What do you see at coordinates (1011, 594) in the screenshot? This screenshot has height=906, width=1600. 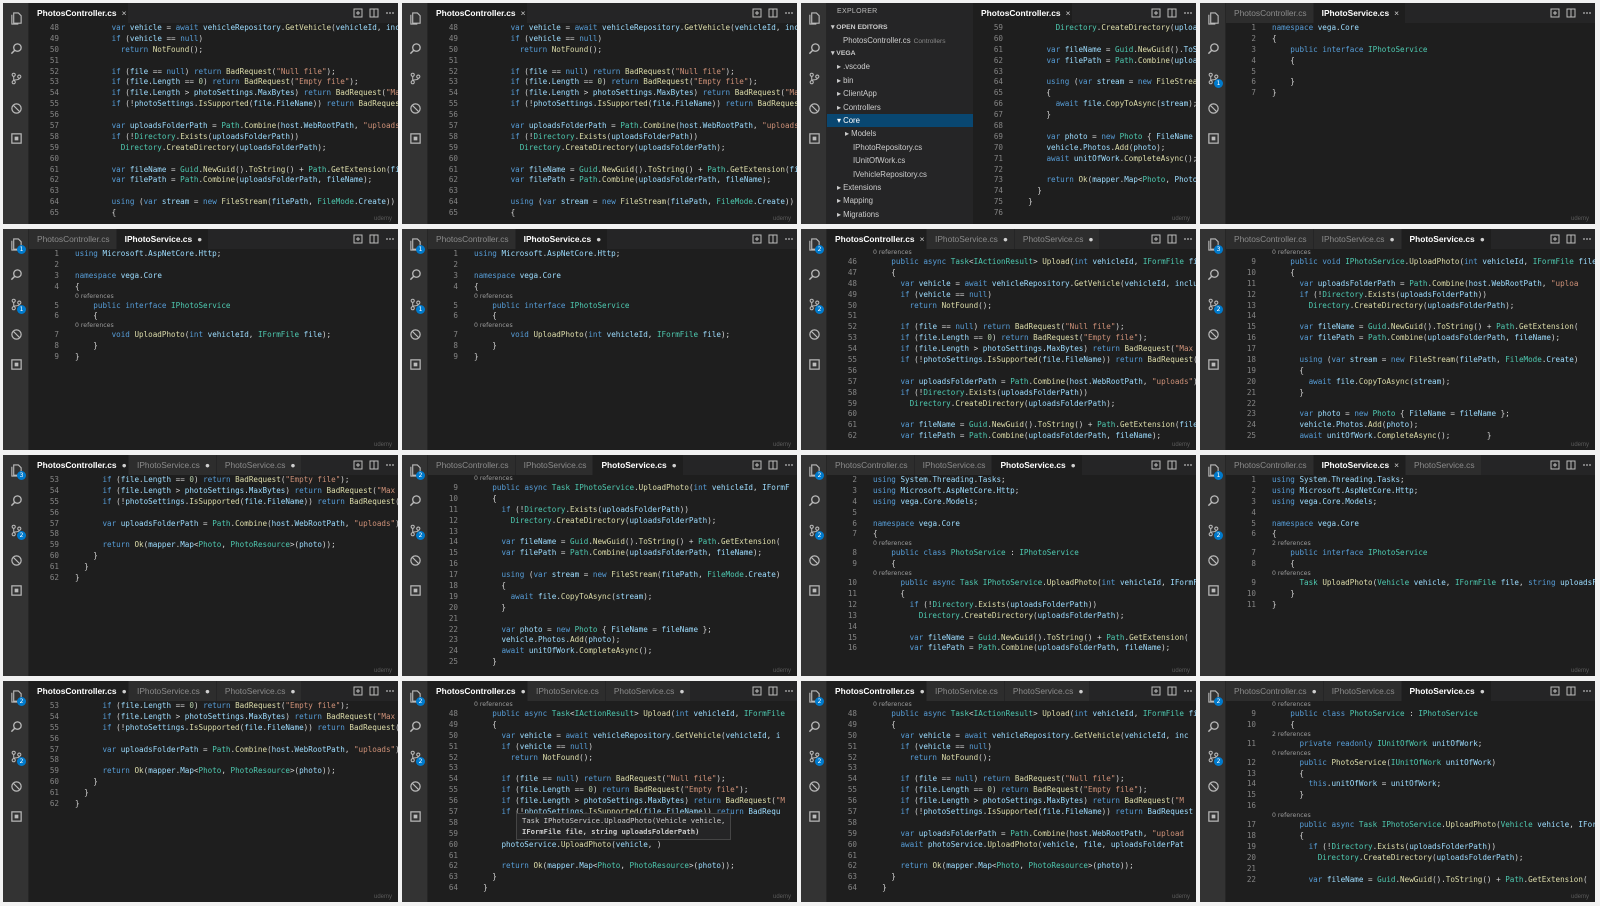 I see `code-line: 11 {` at bounding box center [1011, 594].